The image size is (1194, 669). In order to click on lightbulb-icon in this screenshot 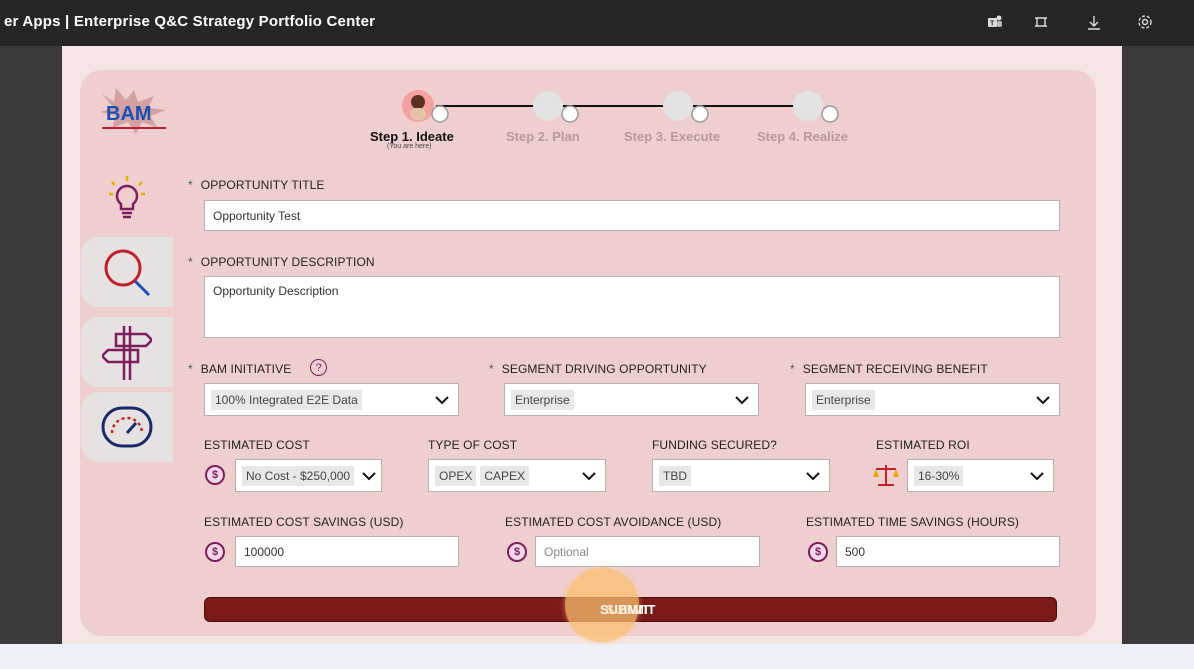, I will do `click(127, 197)`.